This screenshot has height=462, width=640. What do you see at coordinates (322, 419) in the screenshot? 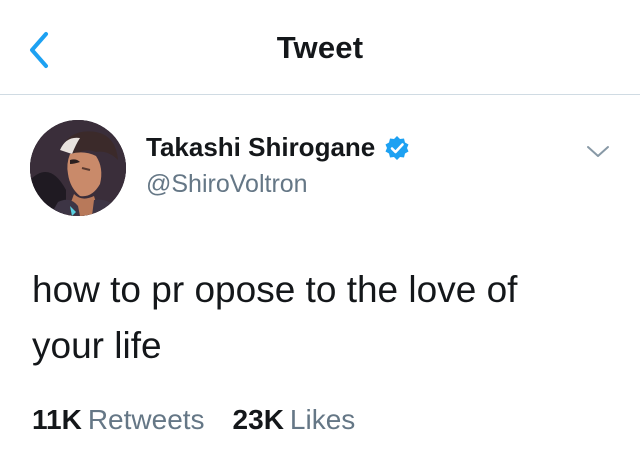
I see `likes-label: Likes` at bounding box center [322, 419].